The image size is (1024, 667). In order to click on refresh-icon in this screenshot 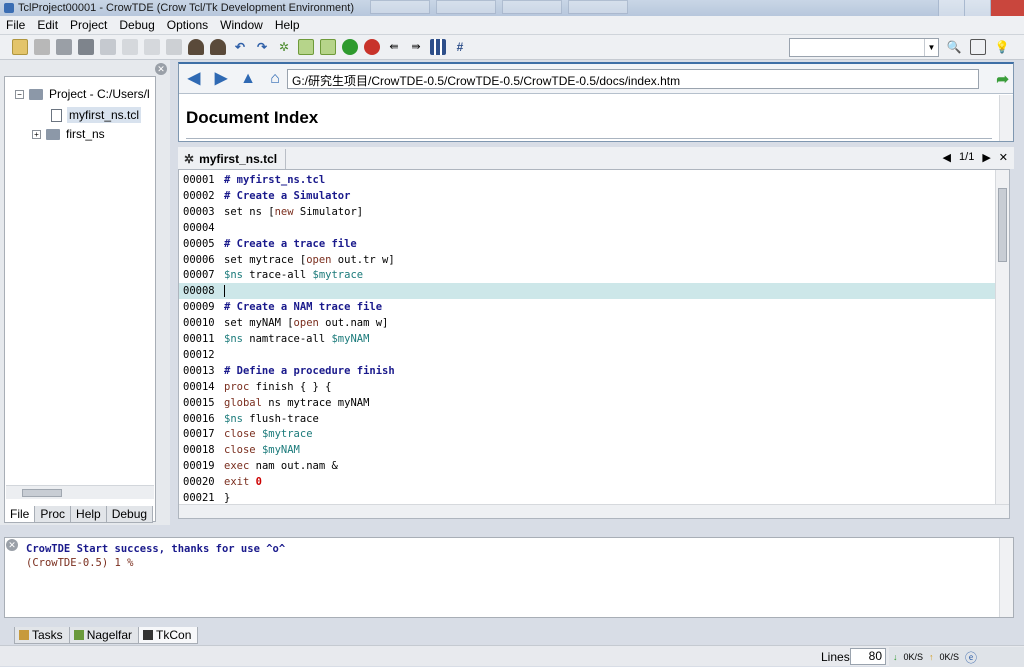, I will do `click(328, 47)`.